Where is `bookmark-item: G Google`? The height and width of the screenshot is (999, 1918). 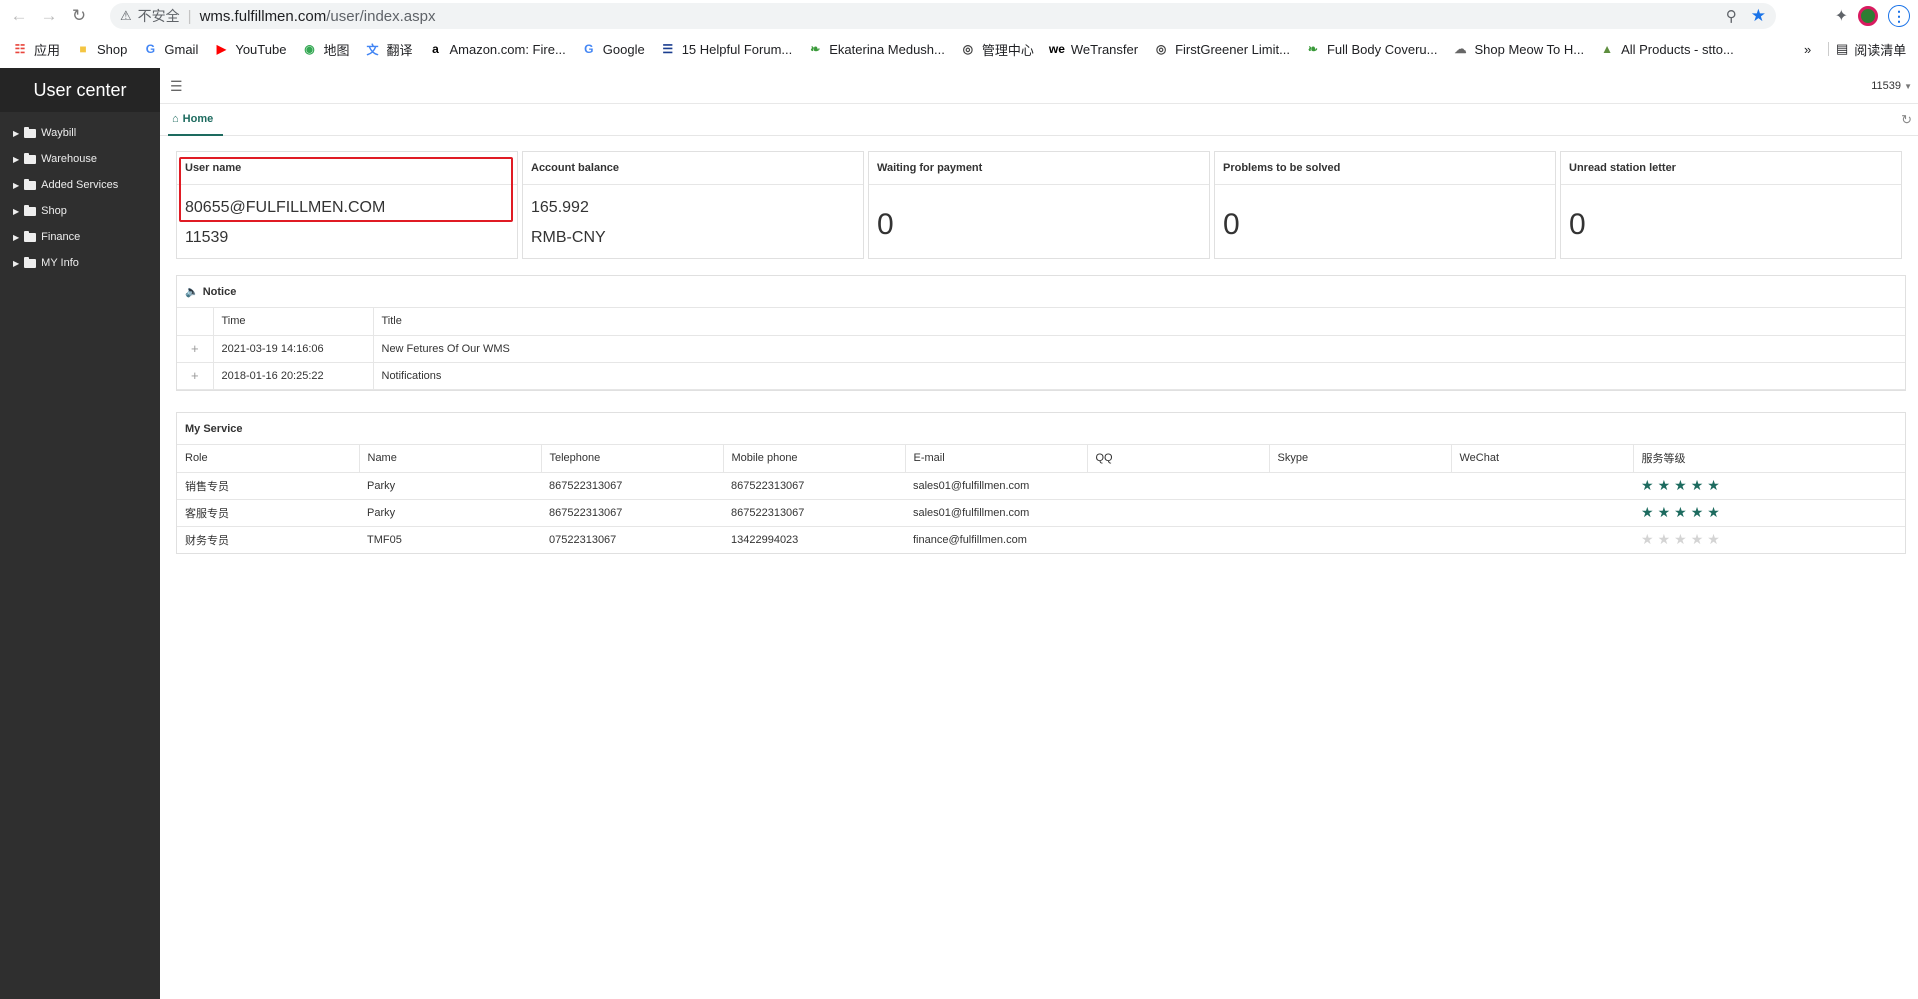 bookmark-item: G Google is located at coordinates (613, 49).